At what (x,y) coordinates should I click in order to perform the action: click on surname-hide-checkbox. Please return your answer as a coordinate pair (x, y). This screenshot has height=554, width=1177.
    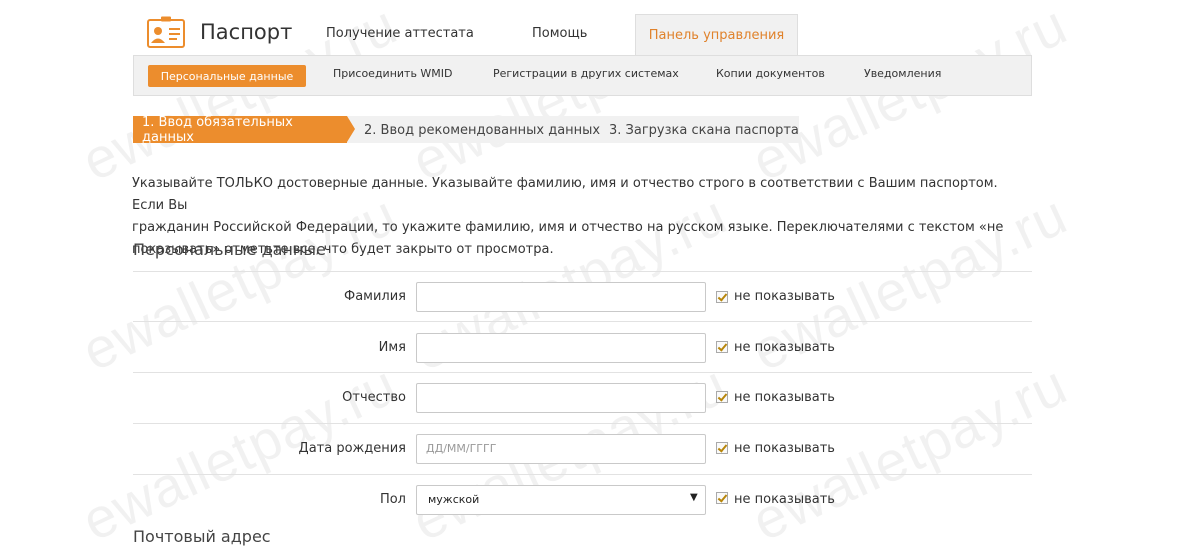
    Looking at the image, I should click on (722, 297).